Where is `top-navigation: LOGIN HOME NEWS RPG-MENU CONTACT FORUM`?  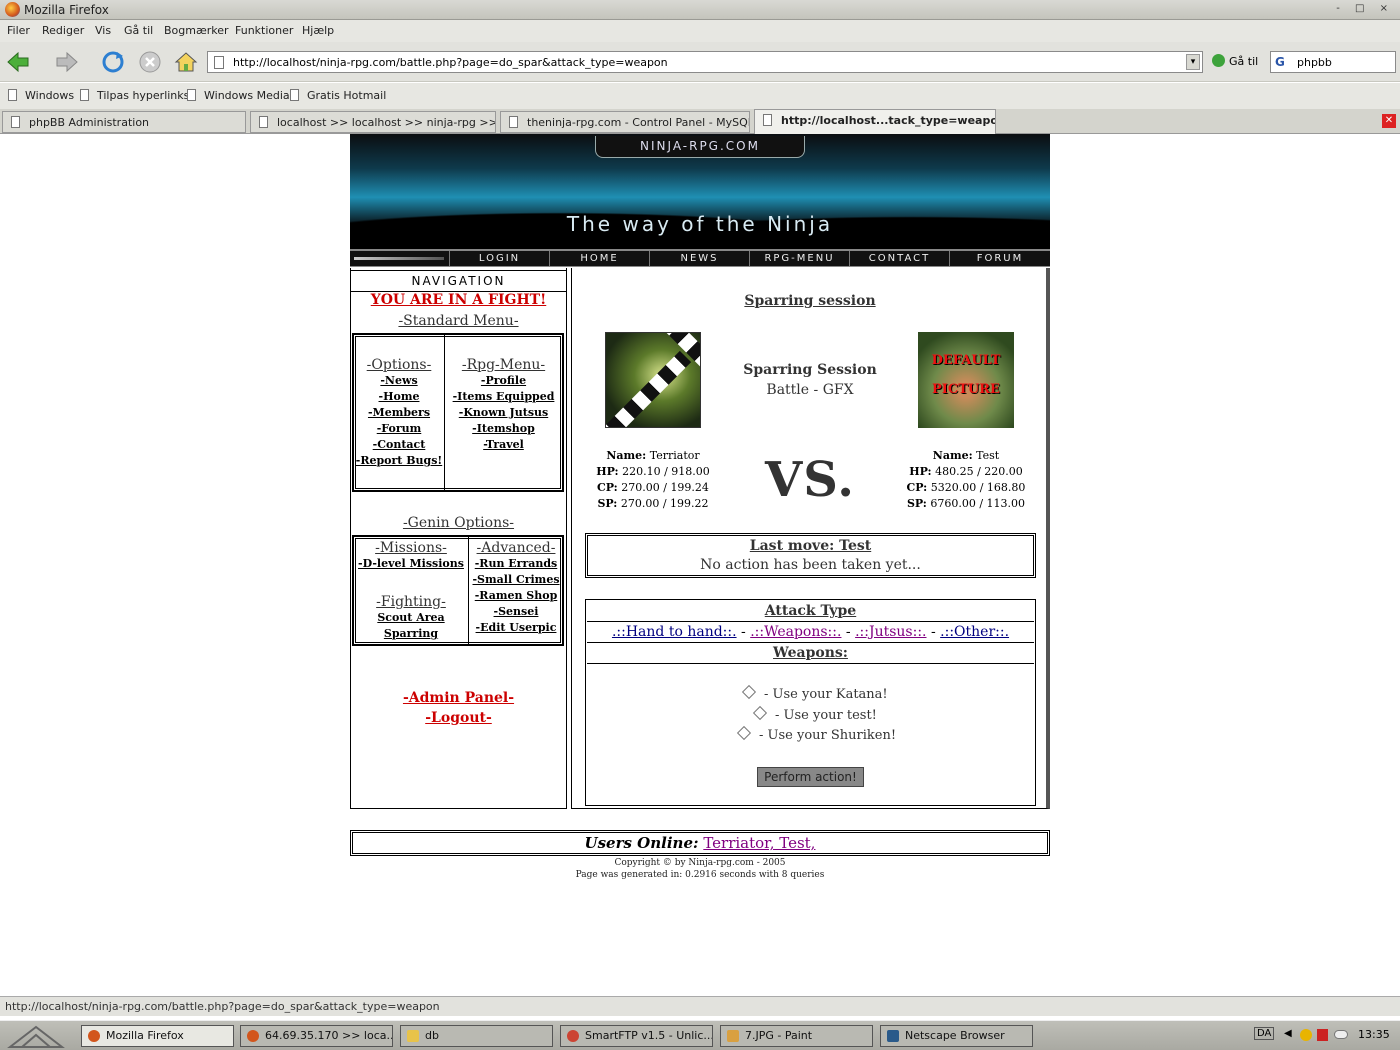 top-navigation: LOGIN HOME NEWS RPG-MENU CONTACT FORUM is located at coordinates (700, 258).